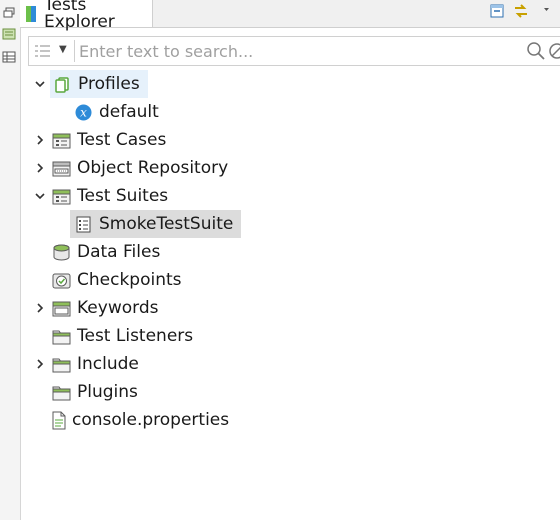 The image size is (560, 520). I want to click on test-cases-view-icon, so click(9, 34).